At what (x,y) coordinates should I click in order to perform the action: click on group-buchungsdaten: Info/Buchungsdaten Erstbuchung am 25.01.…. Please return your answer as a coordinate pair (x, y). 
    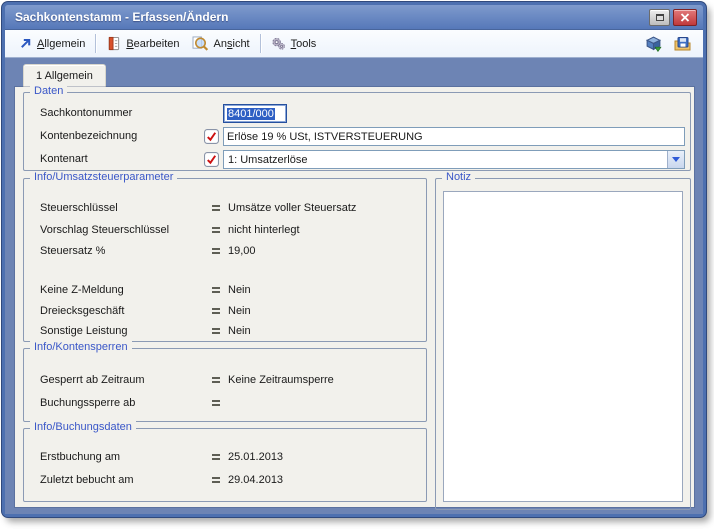
    Looking at the image, I should click on (225, 461).